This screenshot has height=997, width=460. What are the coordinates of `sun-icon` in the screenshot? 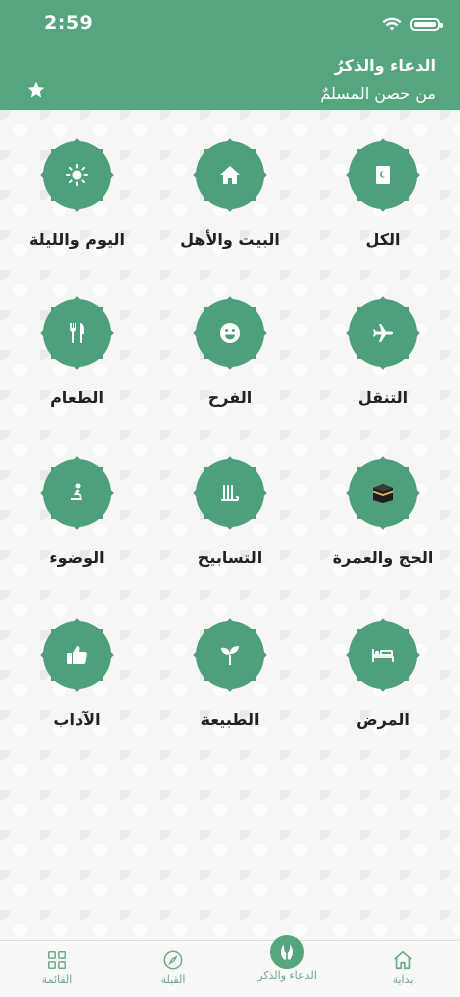 It's located at (77, 175).